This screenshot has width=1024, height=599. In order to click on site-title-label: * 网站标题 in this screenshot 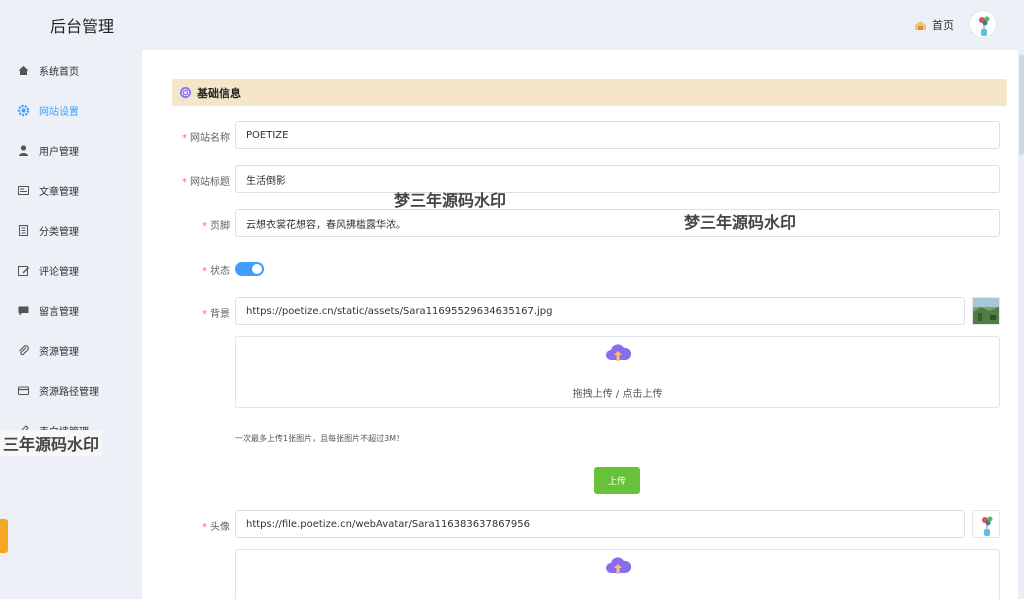, I will do `click(206, 182)`.